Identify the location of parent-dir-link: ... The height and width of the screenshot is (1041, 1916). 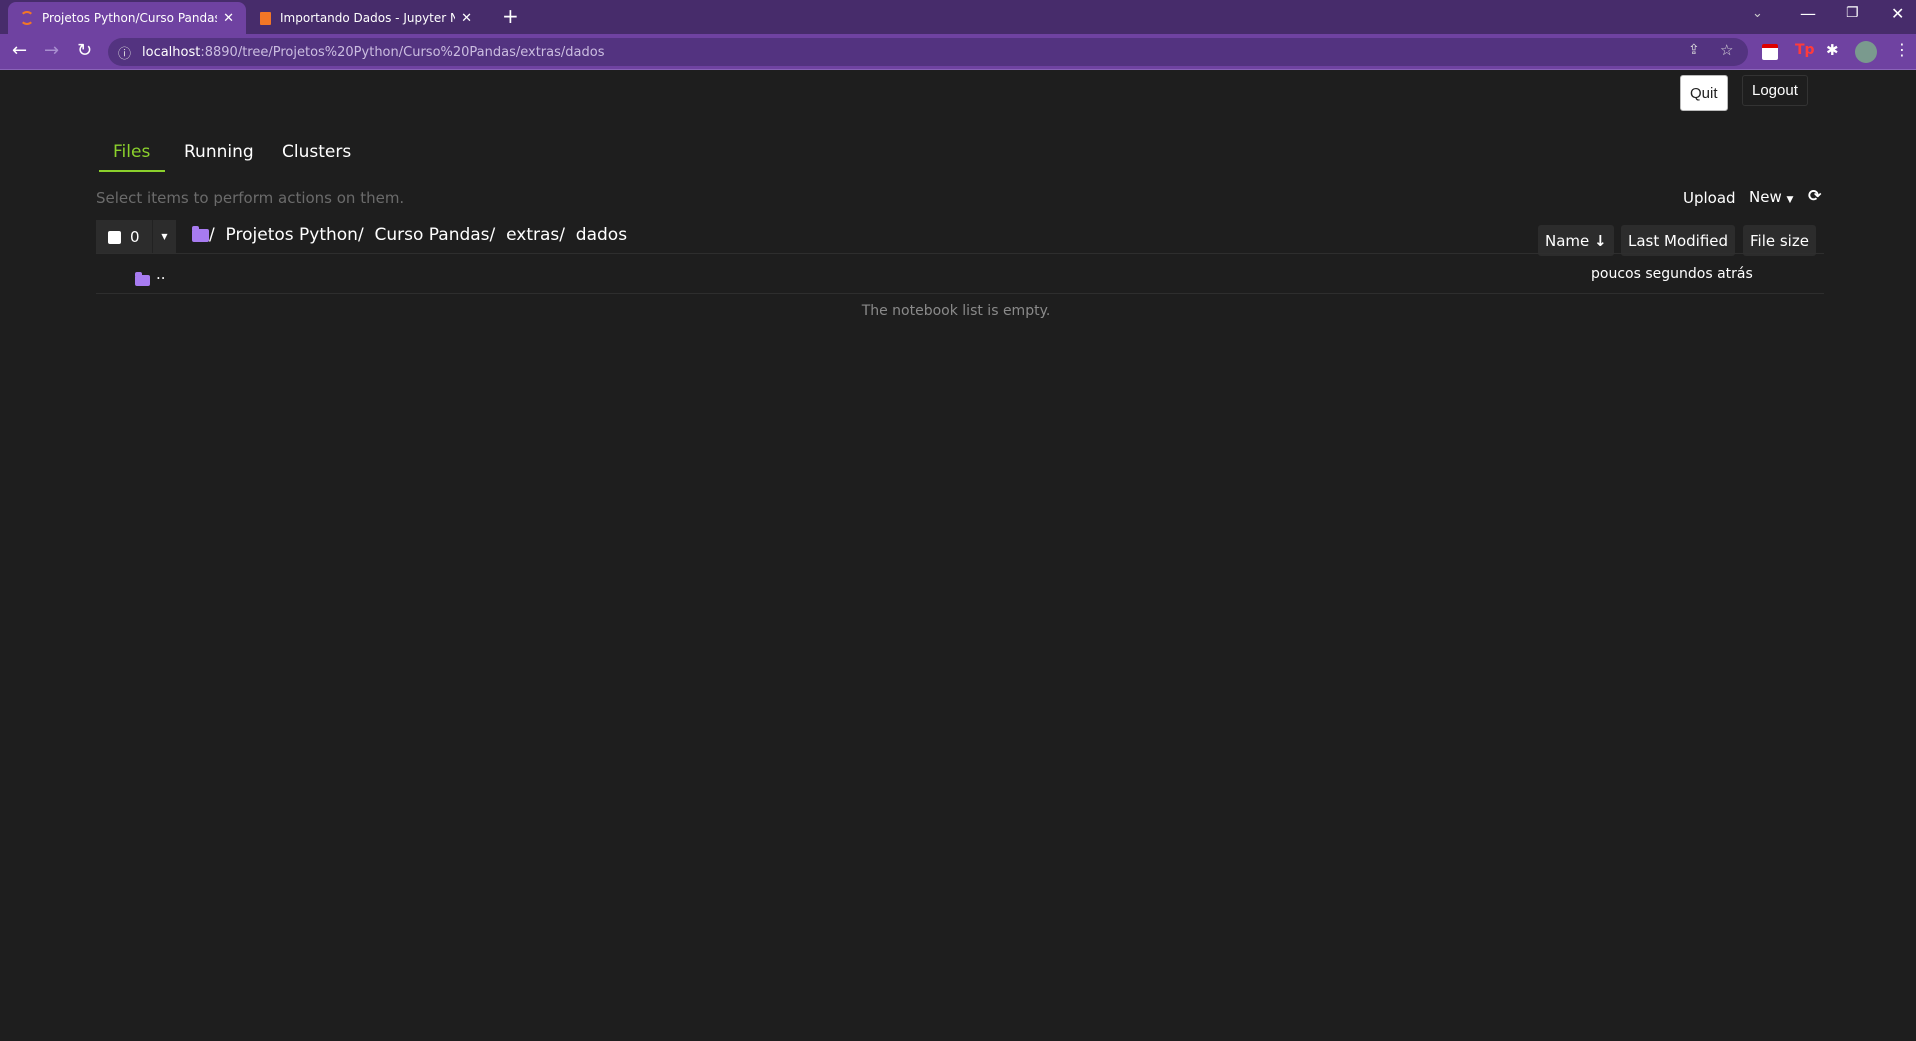
(161, 274).